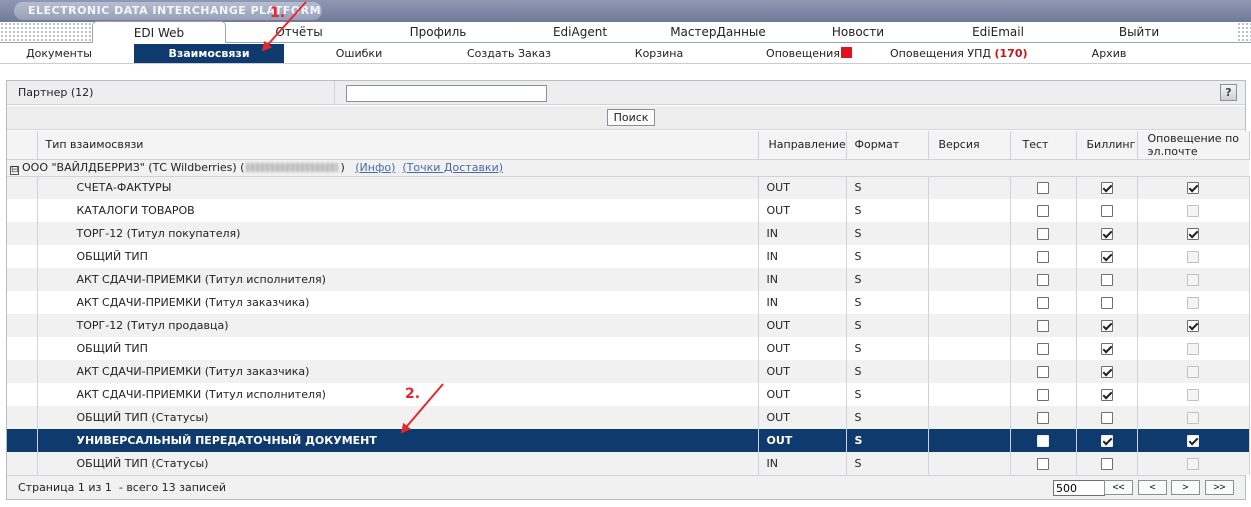 This screenshot has width=1251, height=507. Describe the element at coordinates (628, 440) in the screenshot. I see `table-row-selected: УНИВЕРСАЛЬНЫЙ ПЕРЕДАТОЧНЫЙ ДОКУМЕНТ OUT S` at that location.